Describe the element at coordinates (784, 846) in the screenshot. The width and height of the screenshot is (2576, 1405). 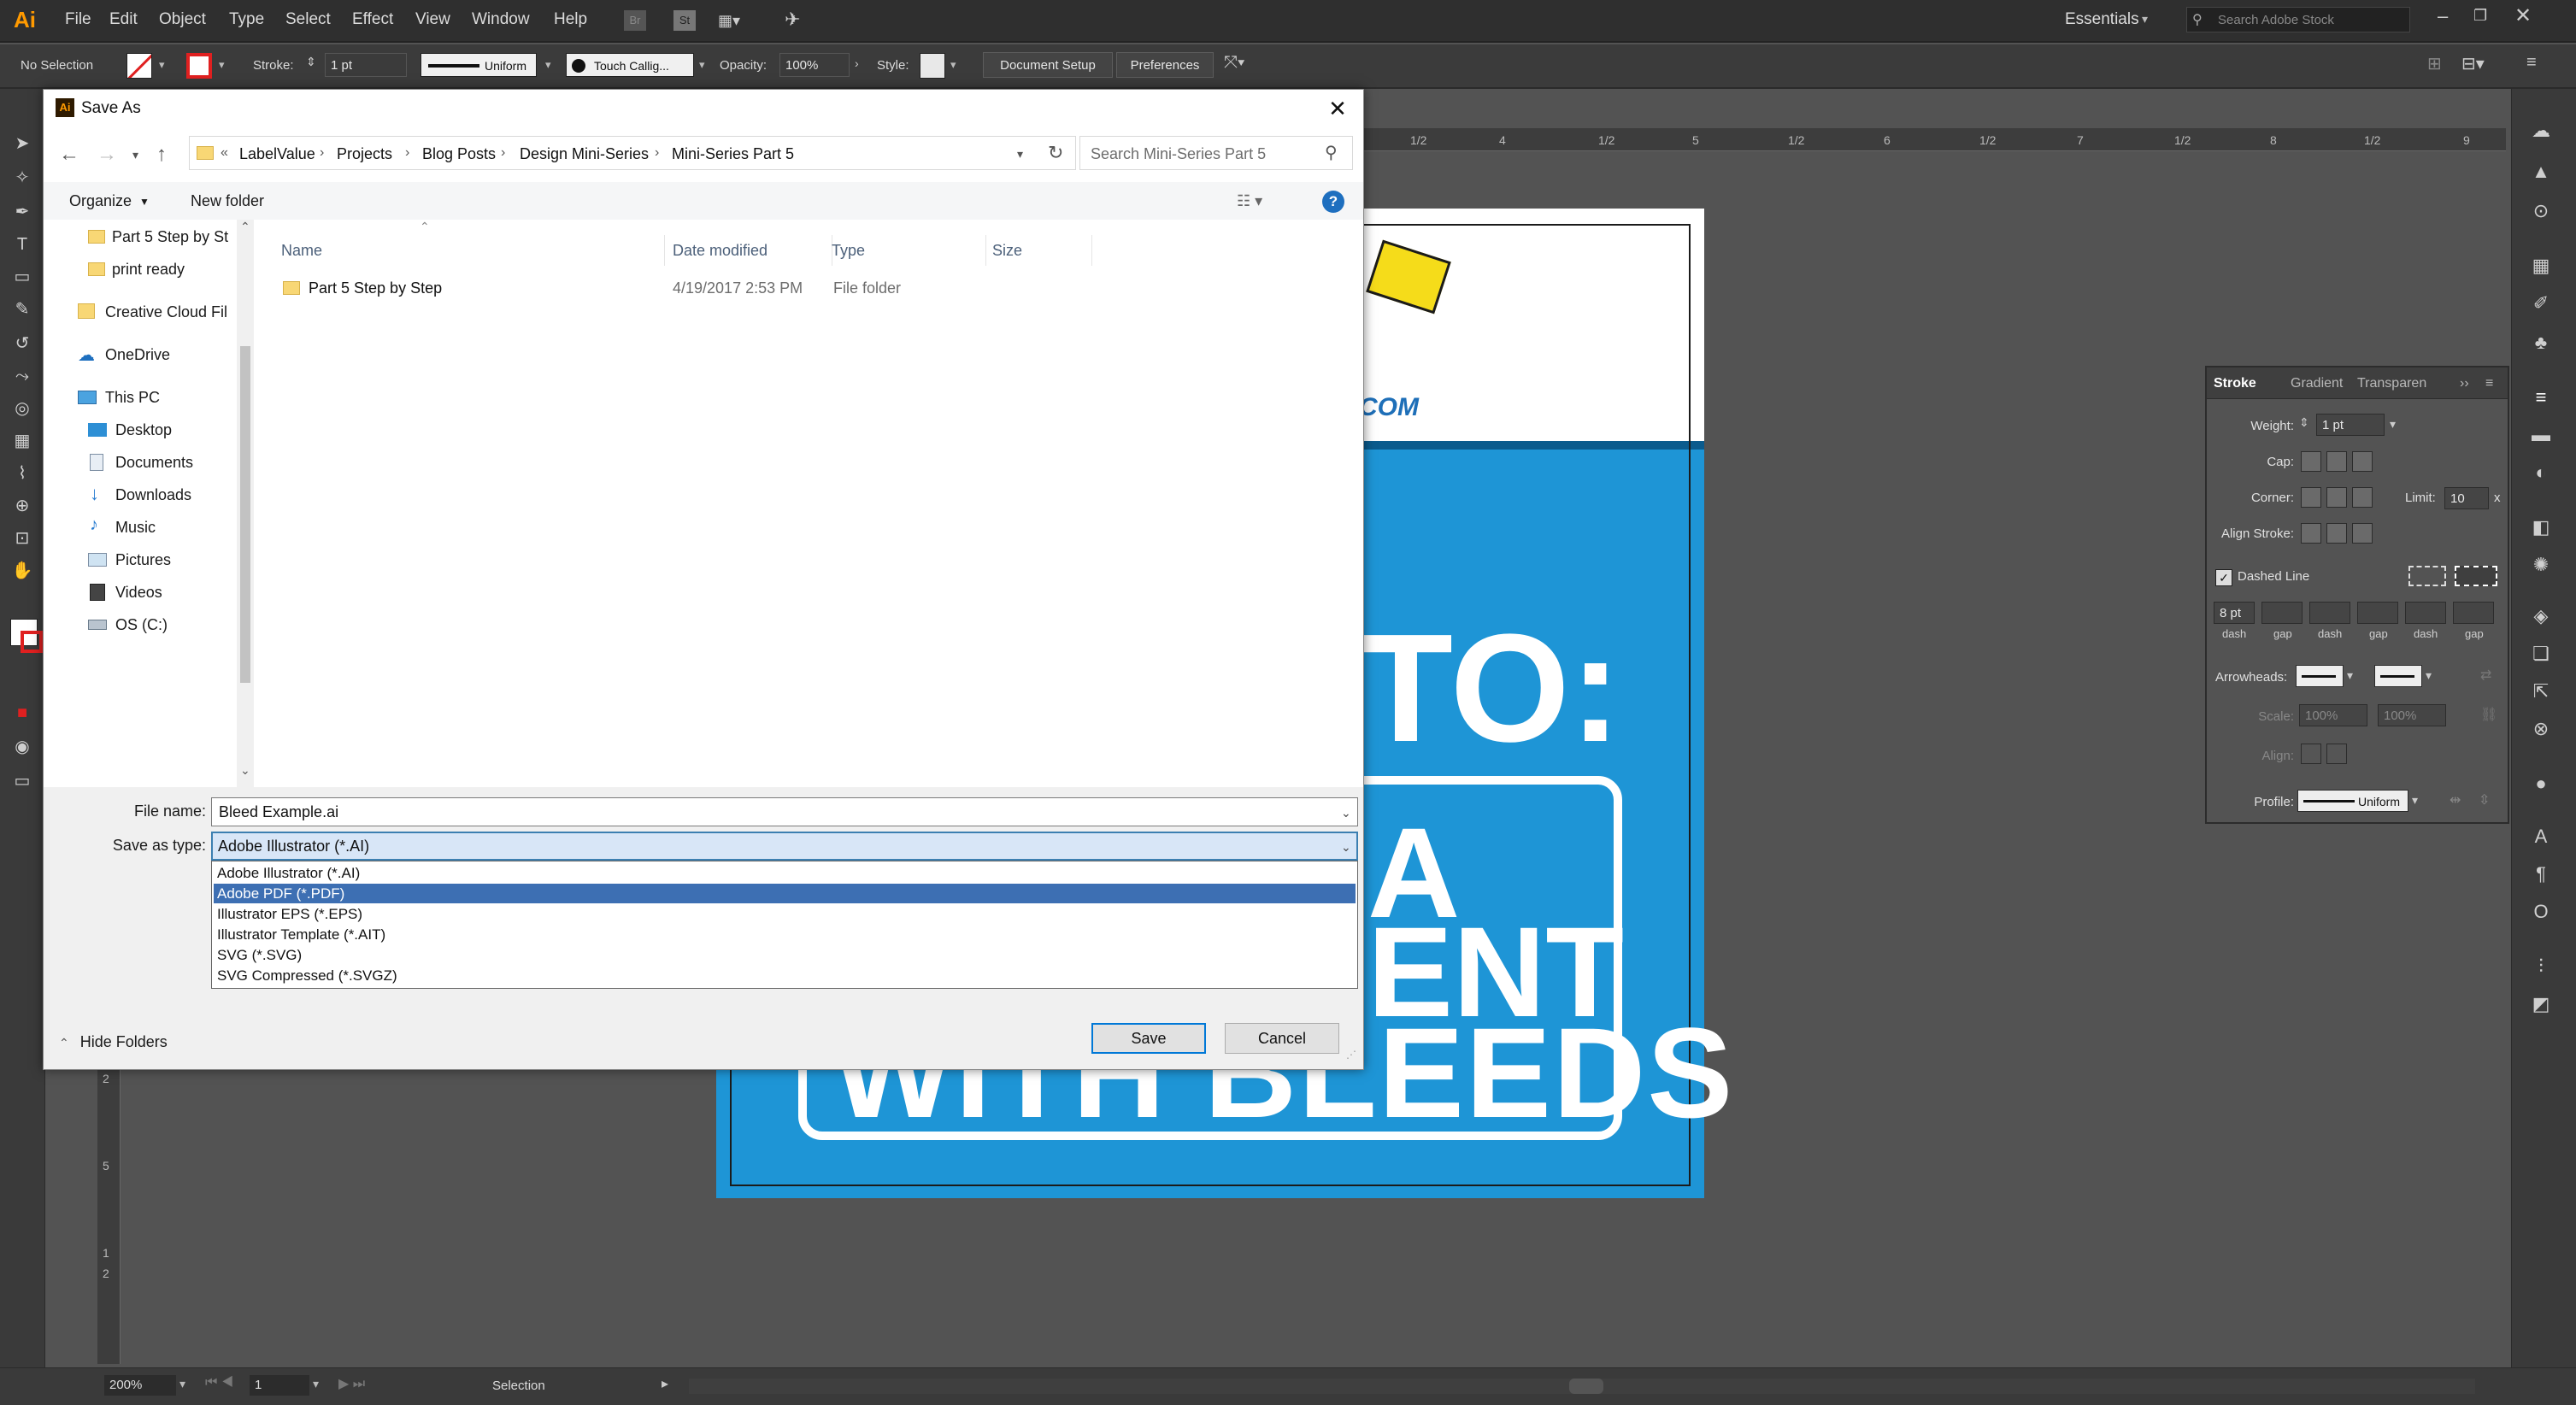
I see `save-as-type-select: Adobe Illustrator (*.AI)` at that location.